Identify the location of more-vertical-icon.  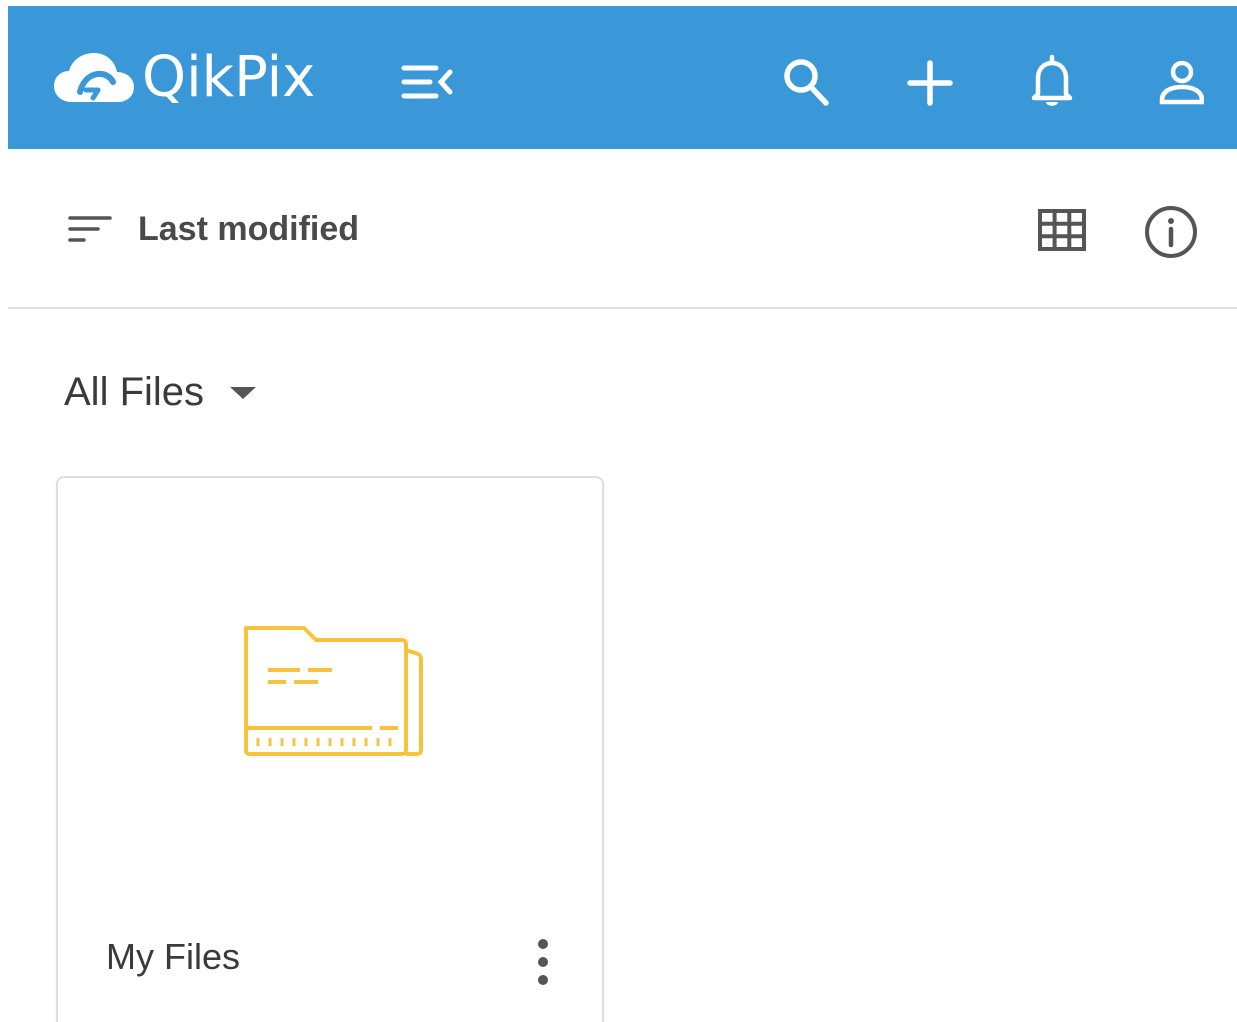
(543, 962).